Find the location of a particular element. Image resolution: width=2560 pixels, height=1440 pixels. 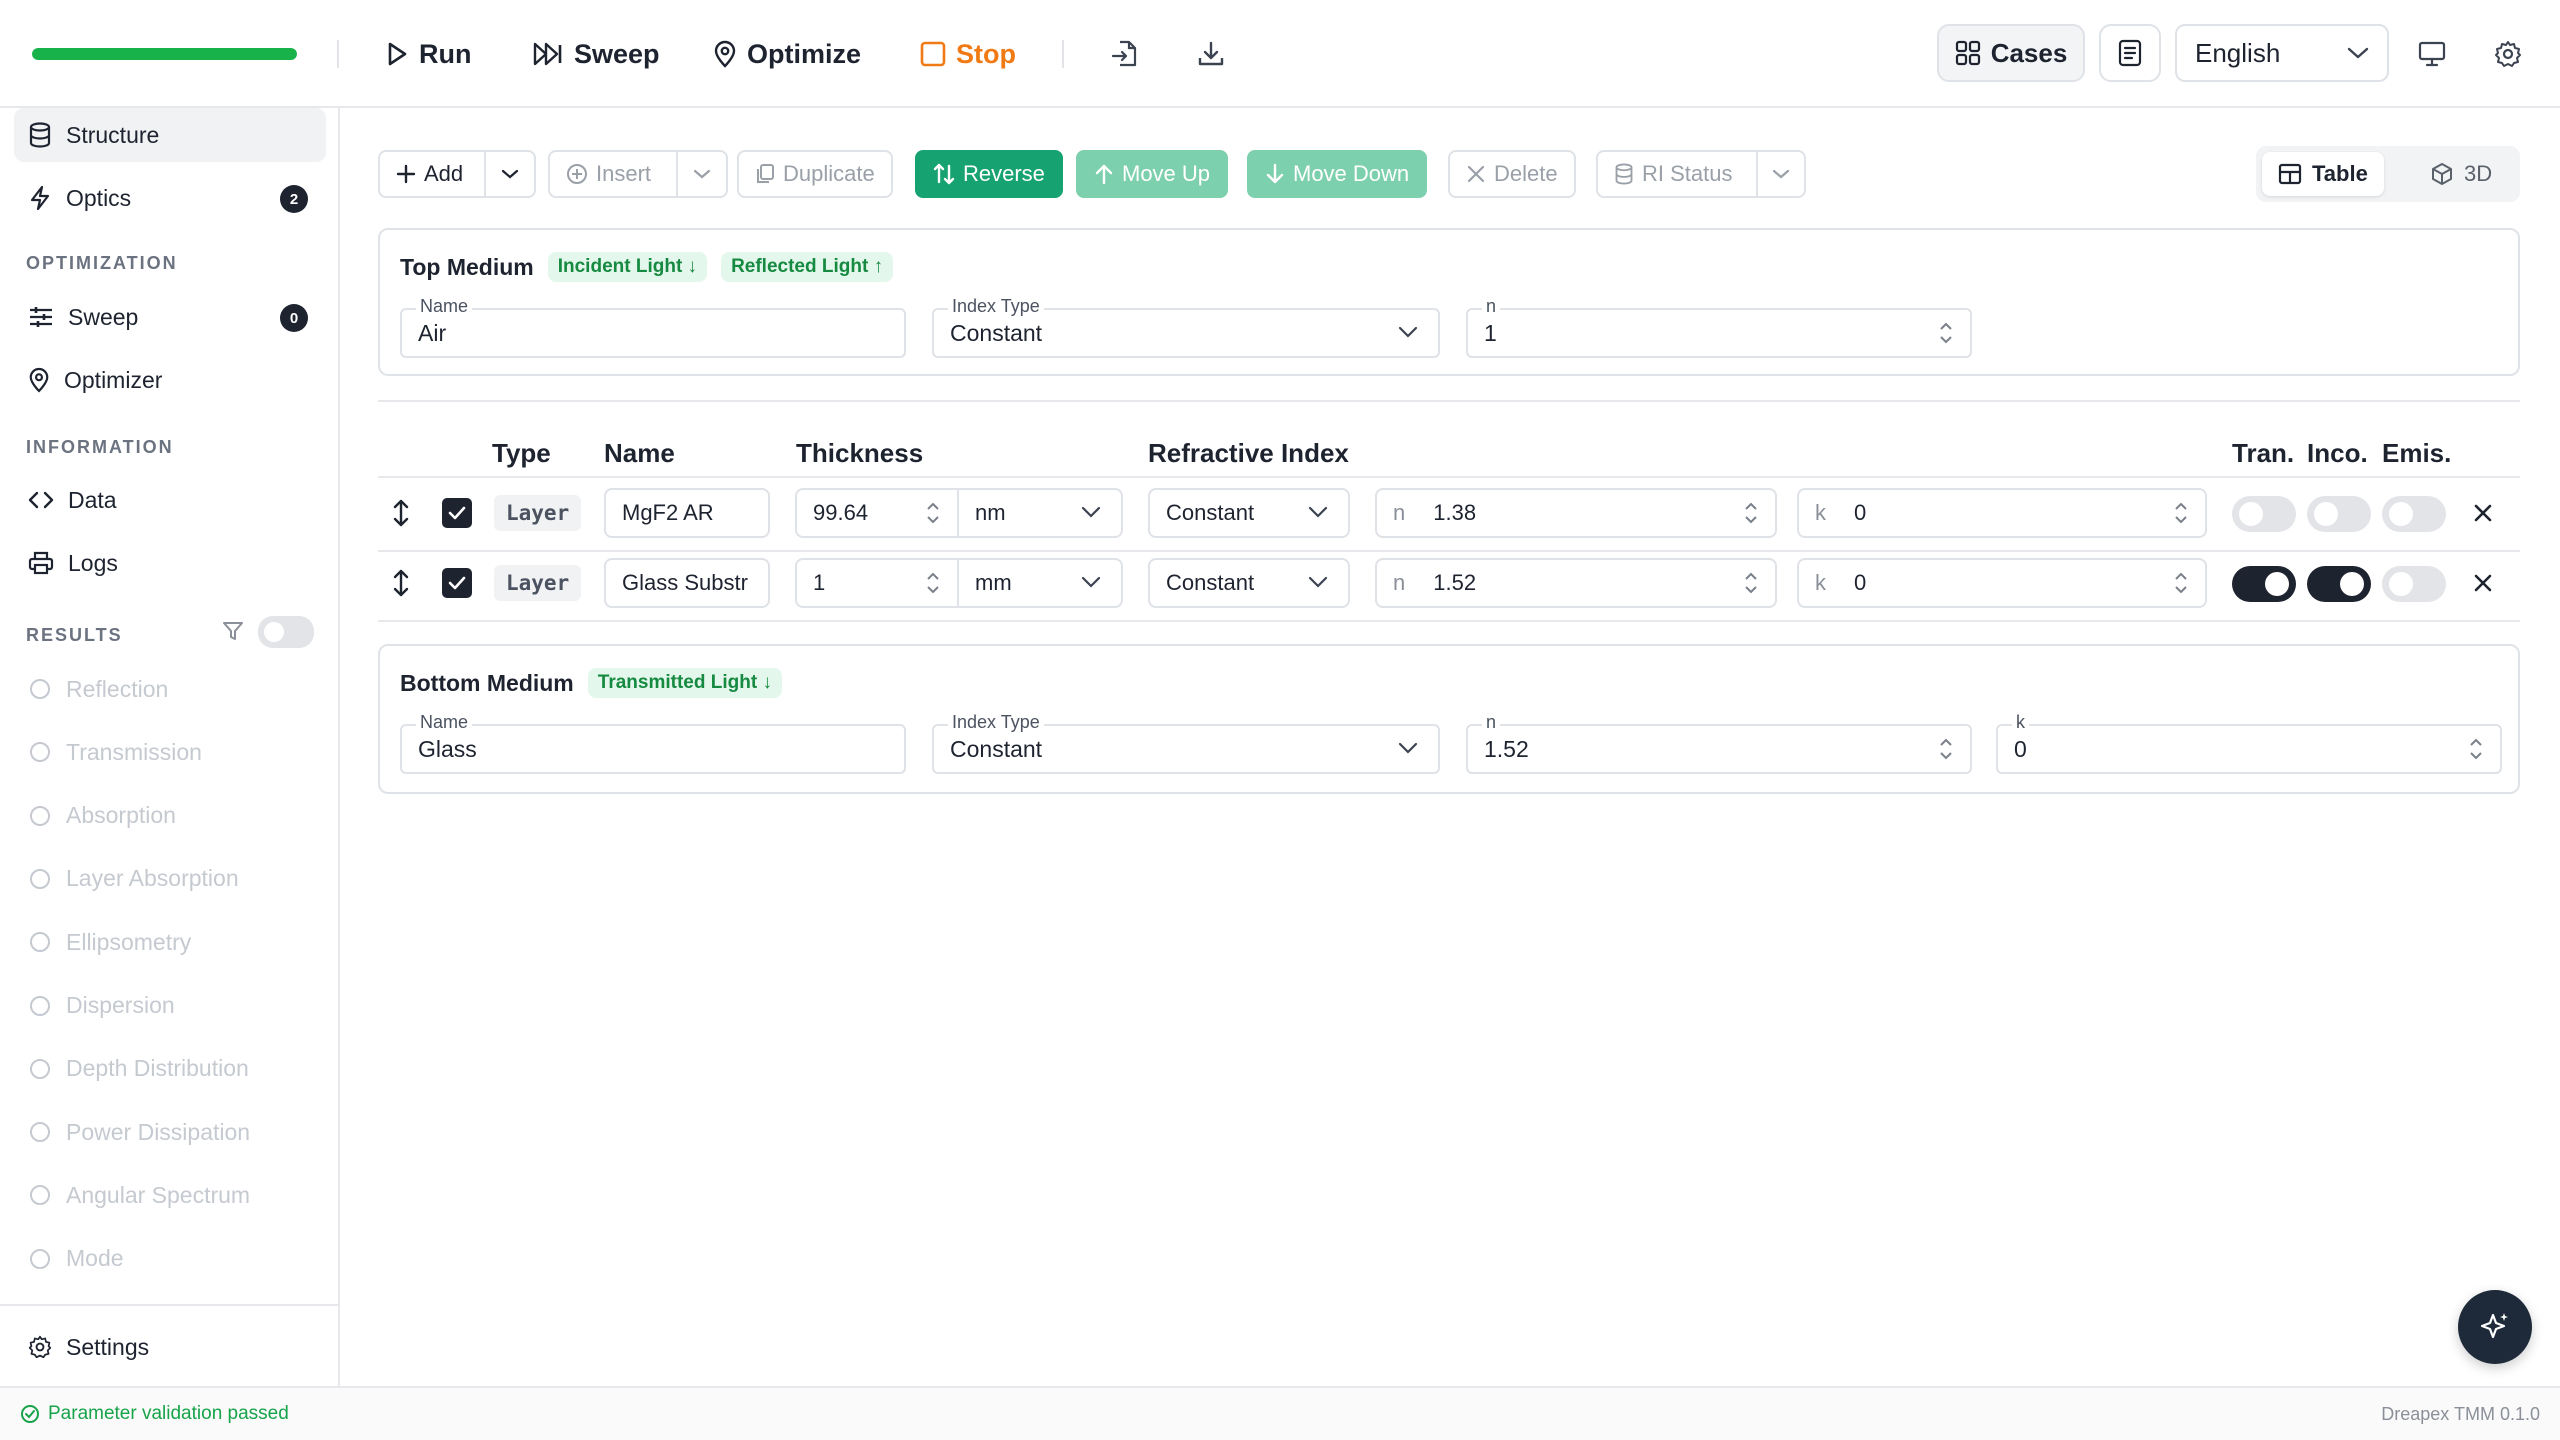

field-value: 0 is located at coordinates (1860, 582).